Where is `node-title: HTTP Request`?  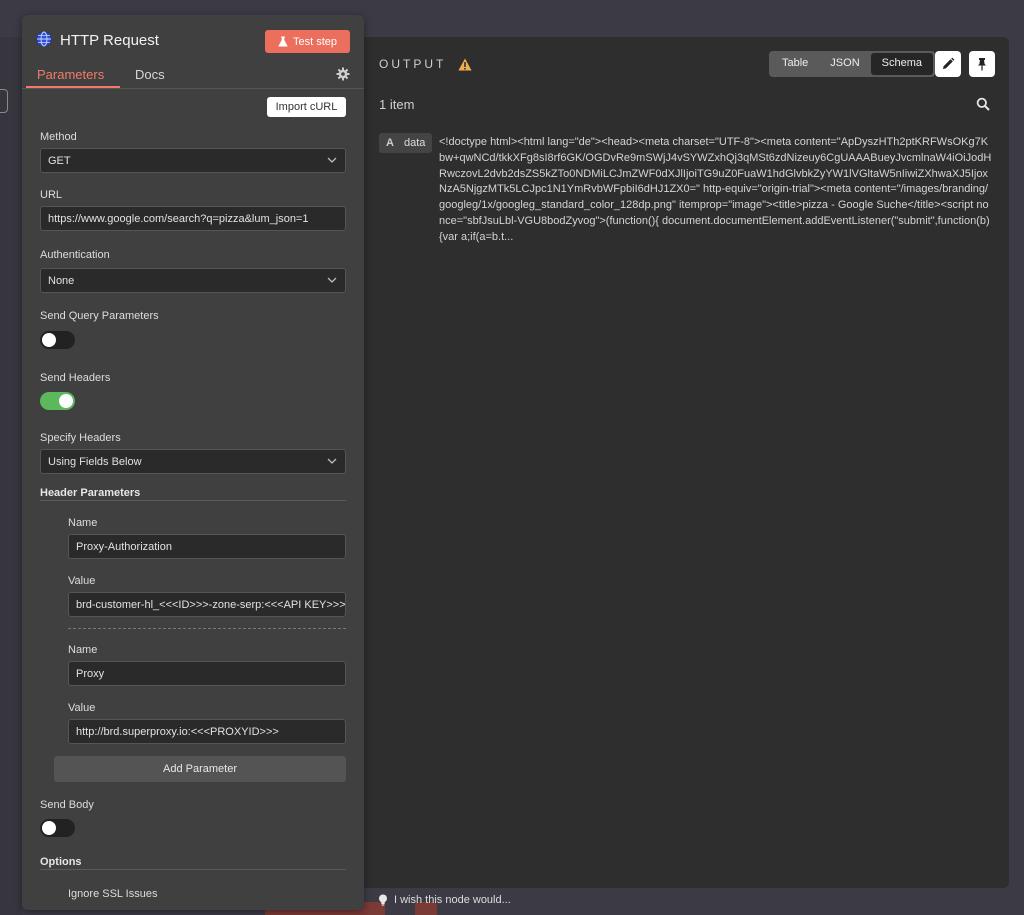
node-title: HTTP Request is located at coordinates (109, 40).